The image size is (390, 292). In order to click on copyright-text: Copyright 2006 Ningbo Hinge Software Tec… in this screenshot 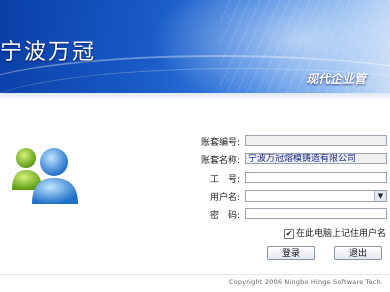, I will do `click(305, 282)`.